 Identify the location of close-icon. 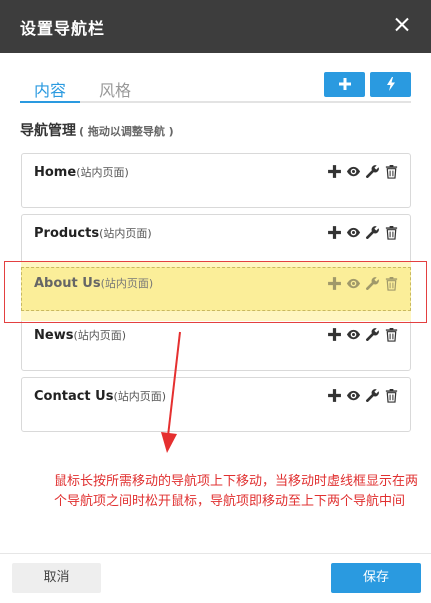
(402, 25).